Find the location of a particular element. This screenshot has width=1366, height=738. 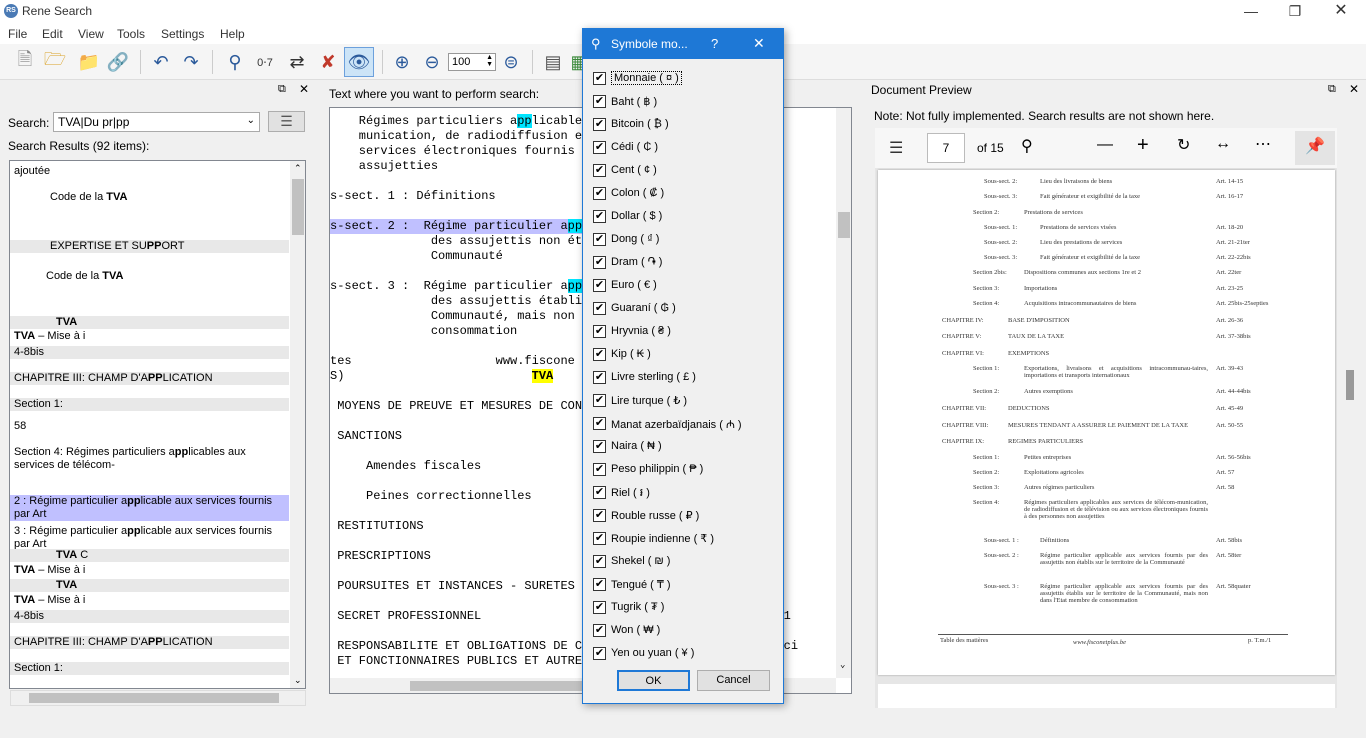

wrap-icon: ⇄ is located at coordinates (297, 62).